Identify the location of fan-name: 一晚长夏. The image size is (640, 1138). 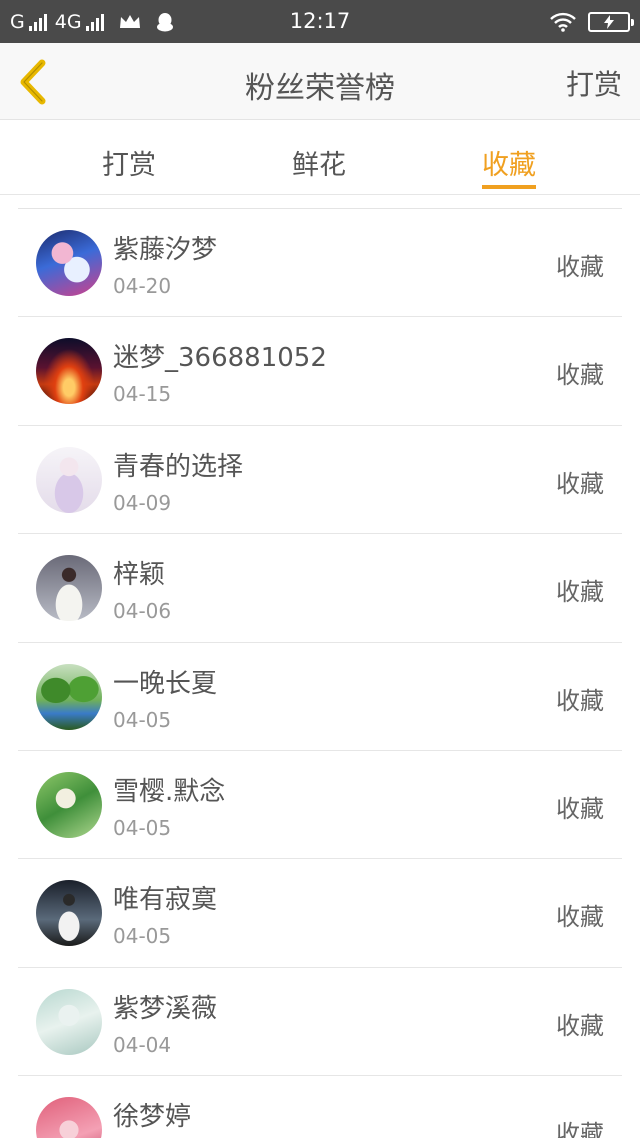
(165, 683).